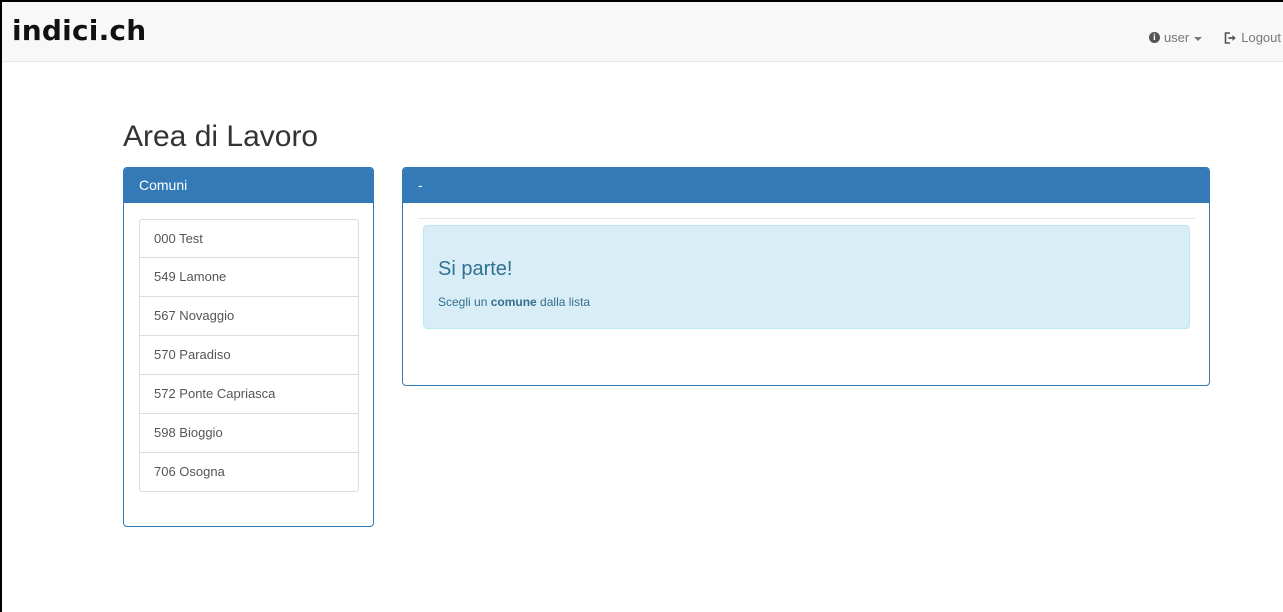  I want to click on logout-icon, so click(1230, 37).